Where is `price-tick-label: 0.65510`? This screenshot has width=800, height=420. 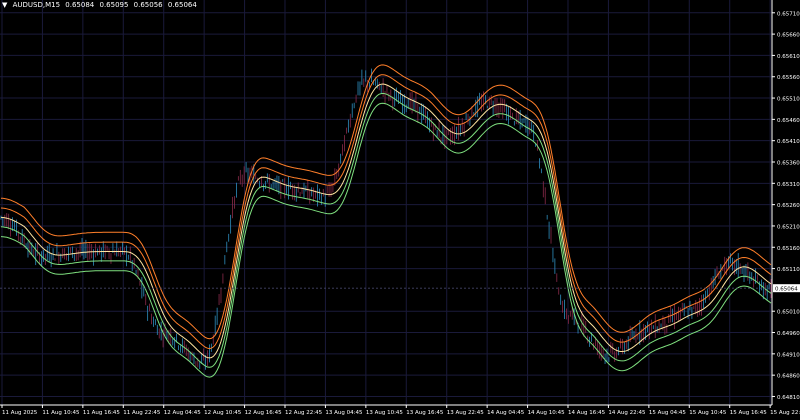 price-tick-label: 0.65510 is located at coordinates (788, 100).